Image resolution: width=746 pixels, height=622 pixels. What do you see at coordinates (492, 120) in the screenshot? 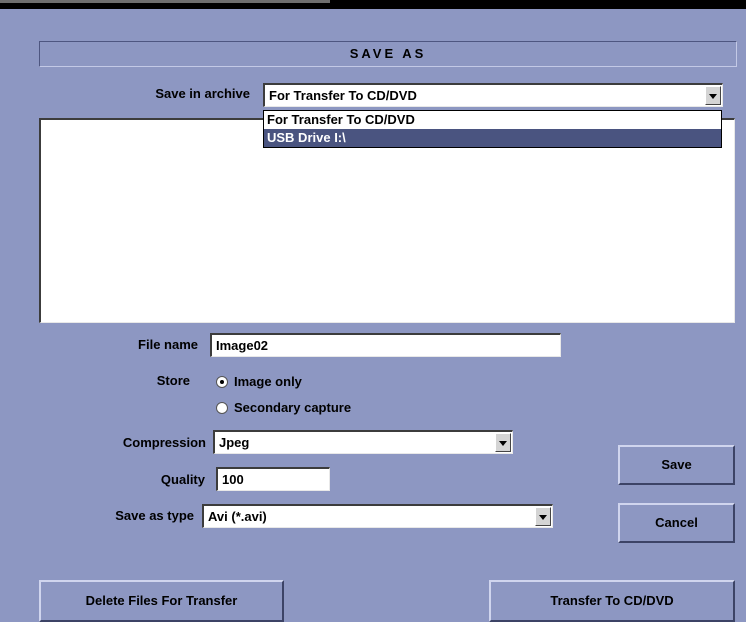
I see `archive-option-cd-dvd: For Transfer To CD/DVD` at bounding box center [492, 120].